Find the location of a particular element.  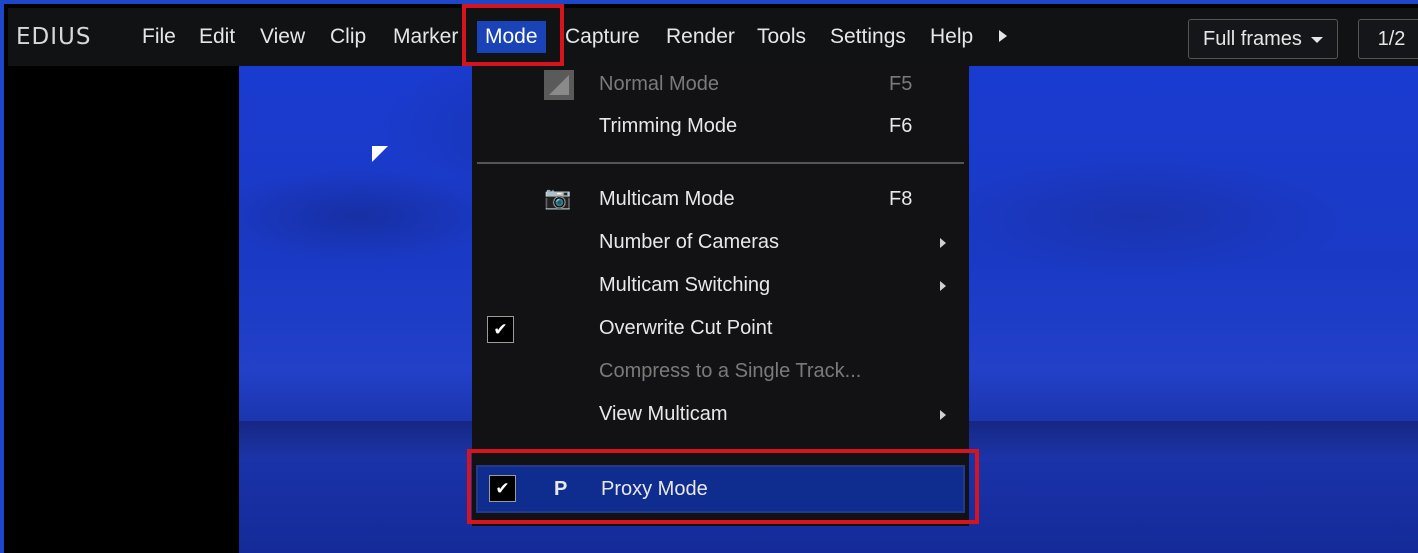

chevron-down-icon is located at coordinates (1317, 40).